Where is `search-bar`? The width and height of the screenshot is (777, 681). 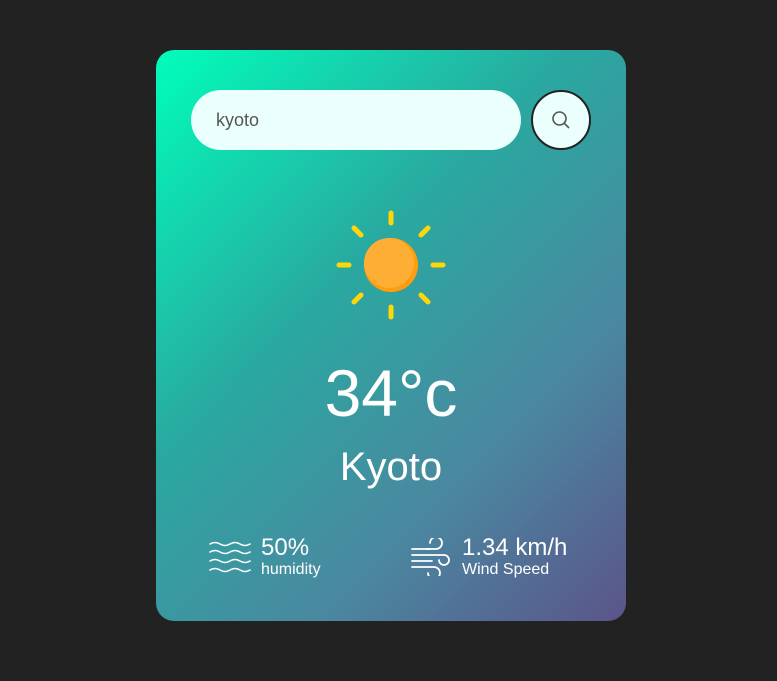 search-bar is located at coordinates (391, 120).